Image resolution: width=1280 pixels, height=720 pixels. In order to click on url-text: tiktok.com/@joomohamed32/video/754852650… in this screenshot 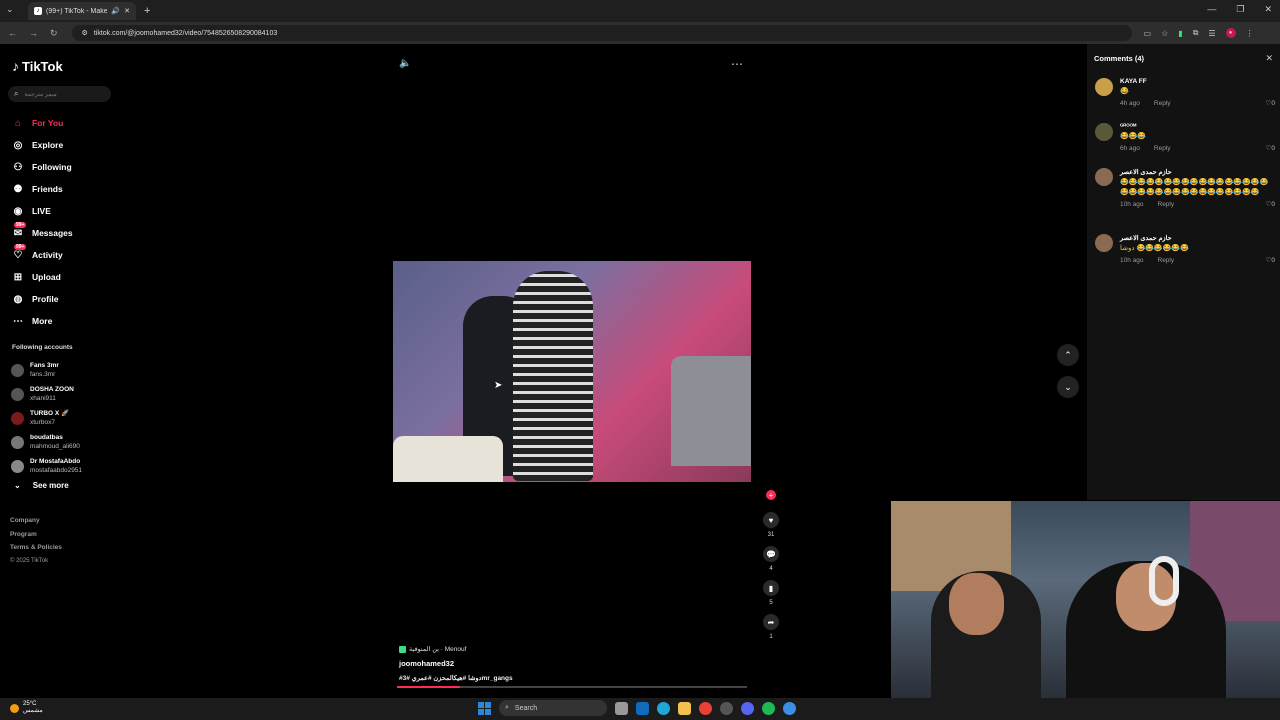, I will do `click(185, 33)`.